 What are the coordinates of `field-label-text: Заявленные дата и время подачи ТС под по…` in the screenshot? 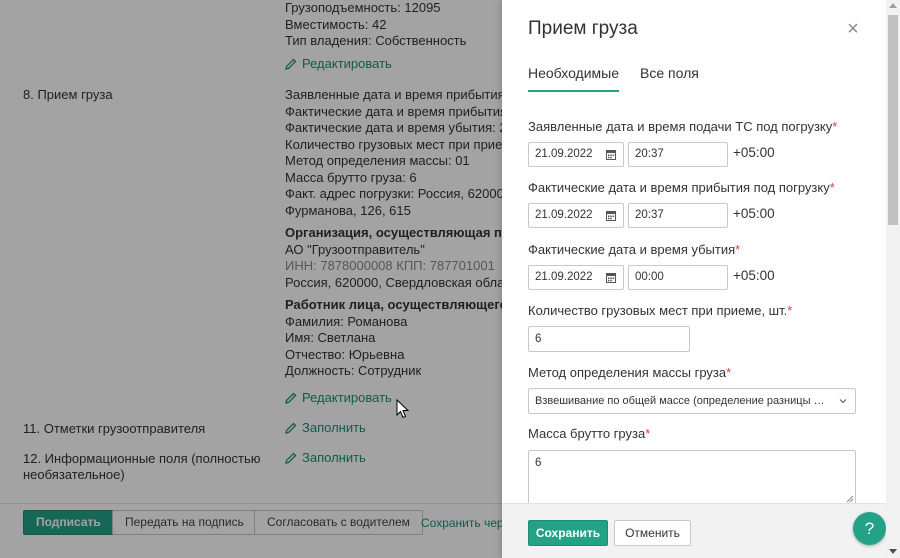 It's located at (680, 126).